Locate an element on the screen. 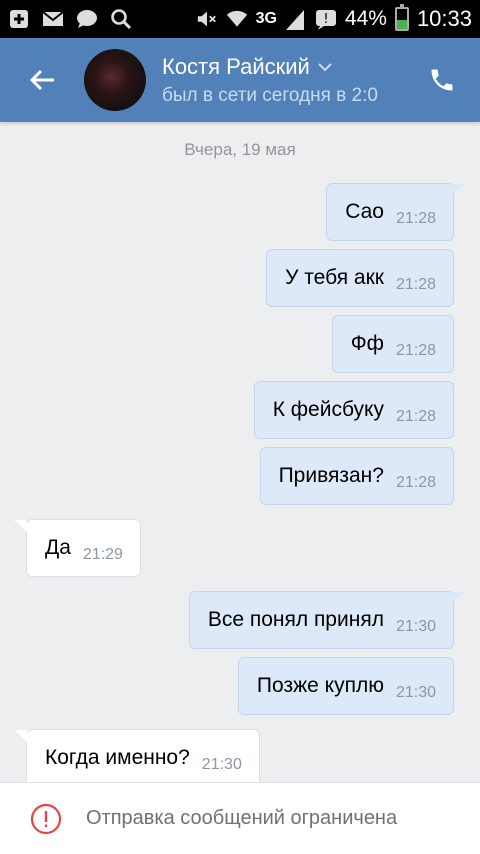  message-text: Привязан? is located at coordinates (331, 475).